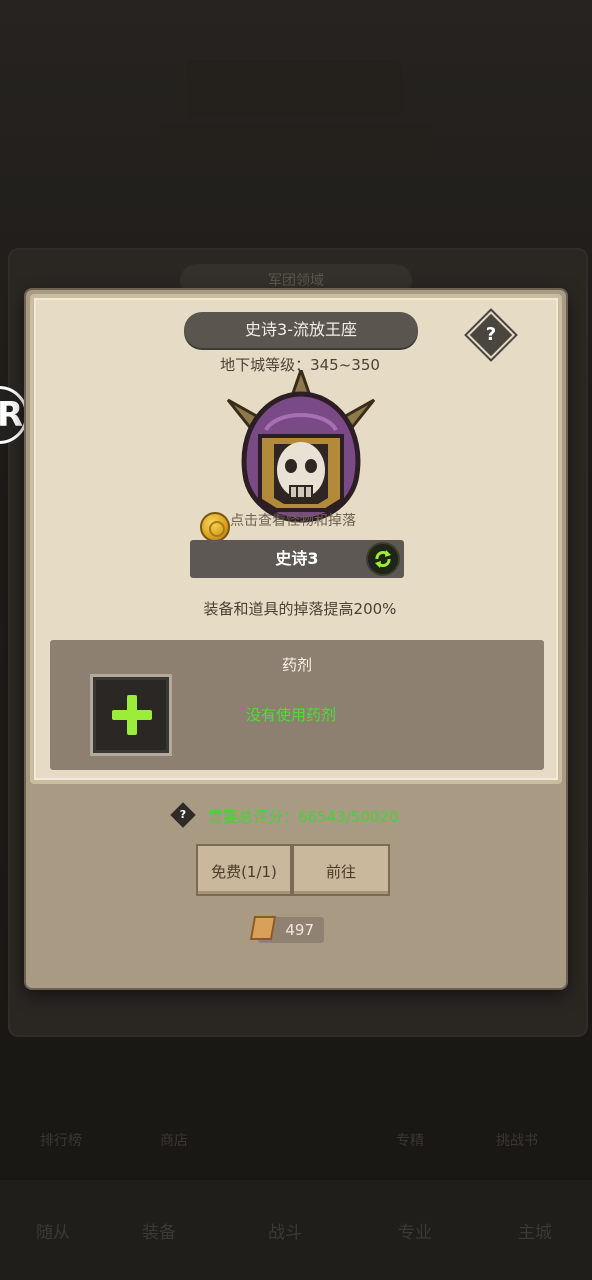 The image size is (592, 1280). I want to click on required-score: ? 需要总评分：66543/50020, so click(284, 815).